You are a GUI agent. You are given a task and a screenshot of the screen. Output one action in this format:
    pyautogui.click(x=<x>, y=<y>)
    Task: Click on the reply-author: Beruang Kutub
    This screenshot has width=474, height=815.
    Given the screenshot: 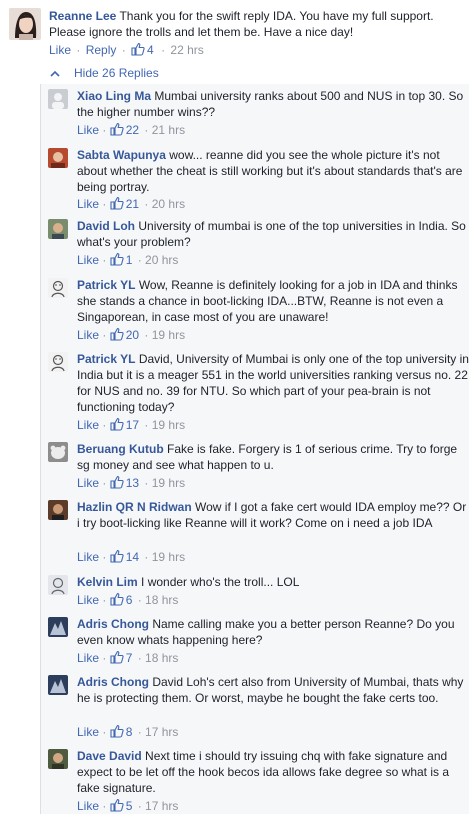 What is the action you would take?
    pyautogui.click(x=120, y=449)
    